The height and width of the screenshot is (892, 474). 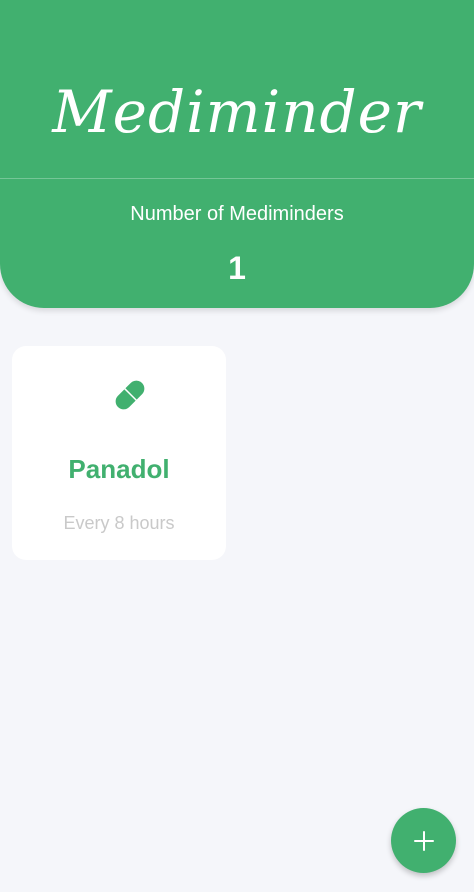 I want to click on pill-icon, so click(x=130, y=395).